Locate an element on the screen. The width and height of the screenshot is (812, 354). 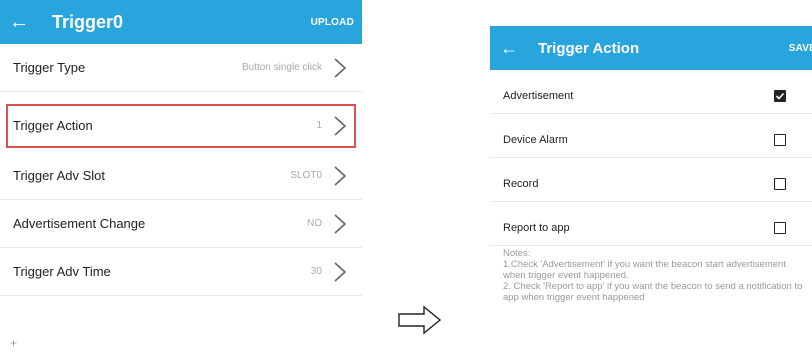
save-button: SAVE is located at coordinates (800, 48).